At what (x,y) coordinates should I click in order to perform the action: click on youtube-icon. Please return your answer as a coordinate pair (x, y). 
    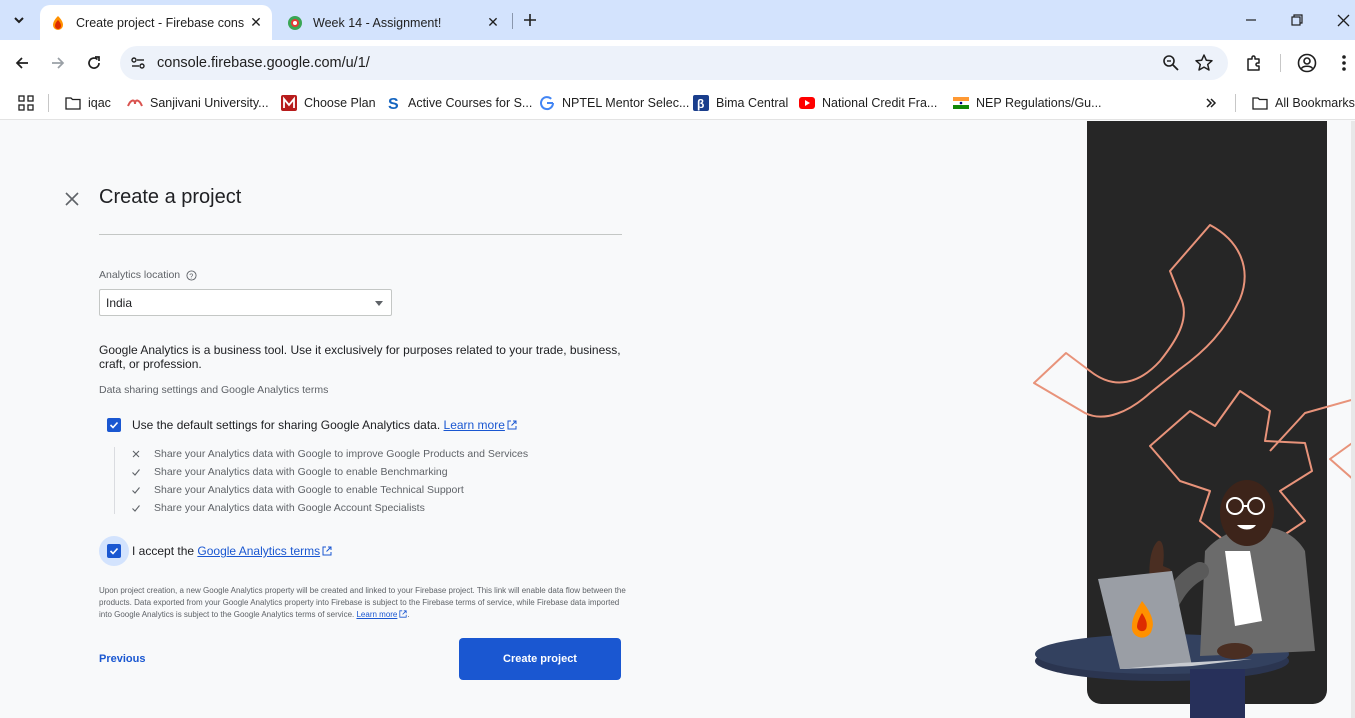
    Looking at the image, I should click on (807, 103).